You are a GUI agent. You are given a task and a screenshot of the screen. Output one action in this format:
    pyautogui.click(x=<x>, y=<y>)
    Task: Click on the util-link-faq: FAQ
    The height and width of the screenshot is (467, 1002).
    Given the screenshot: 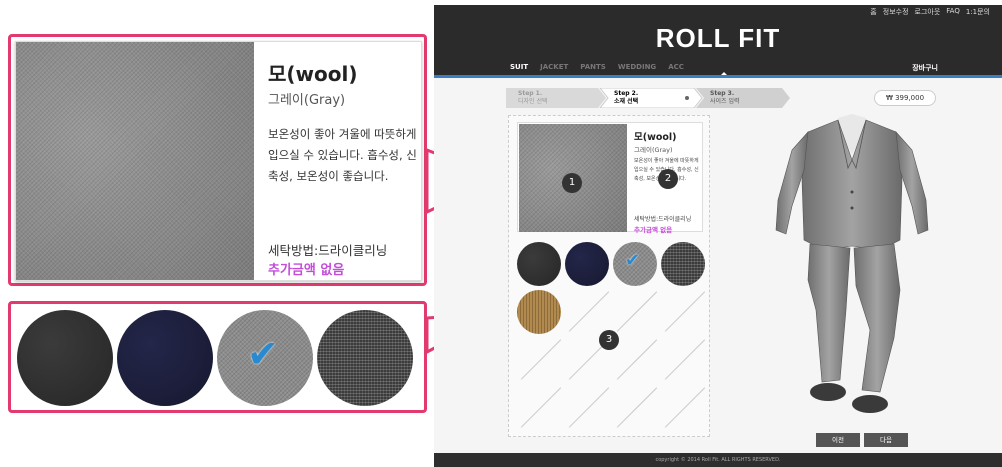 What is the action you would take?
    pyautogui.click(x=953, y=12)
    